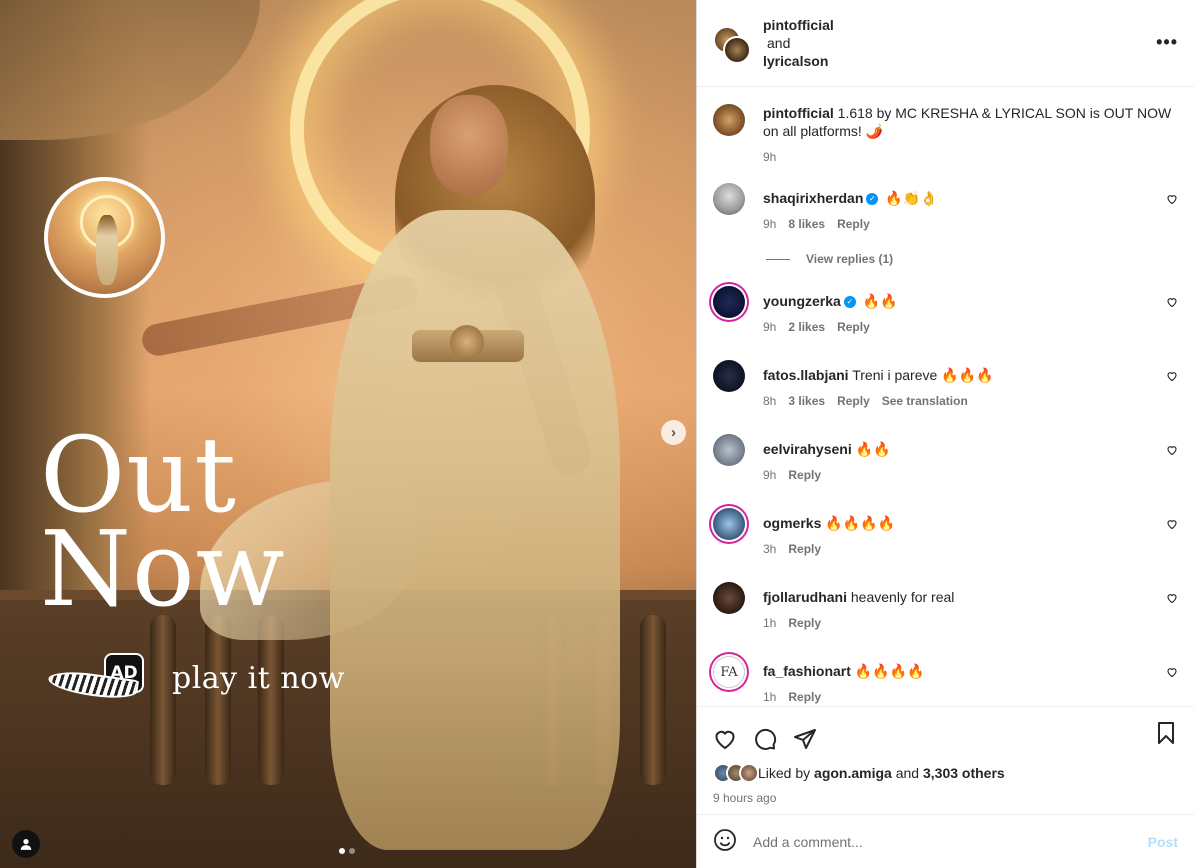  Describe the element at coordinates (107, 250) in the screenshot. I see `mini-figure` at that location.